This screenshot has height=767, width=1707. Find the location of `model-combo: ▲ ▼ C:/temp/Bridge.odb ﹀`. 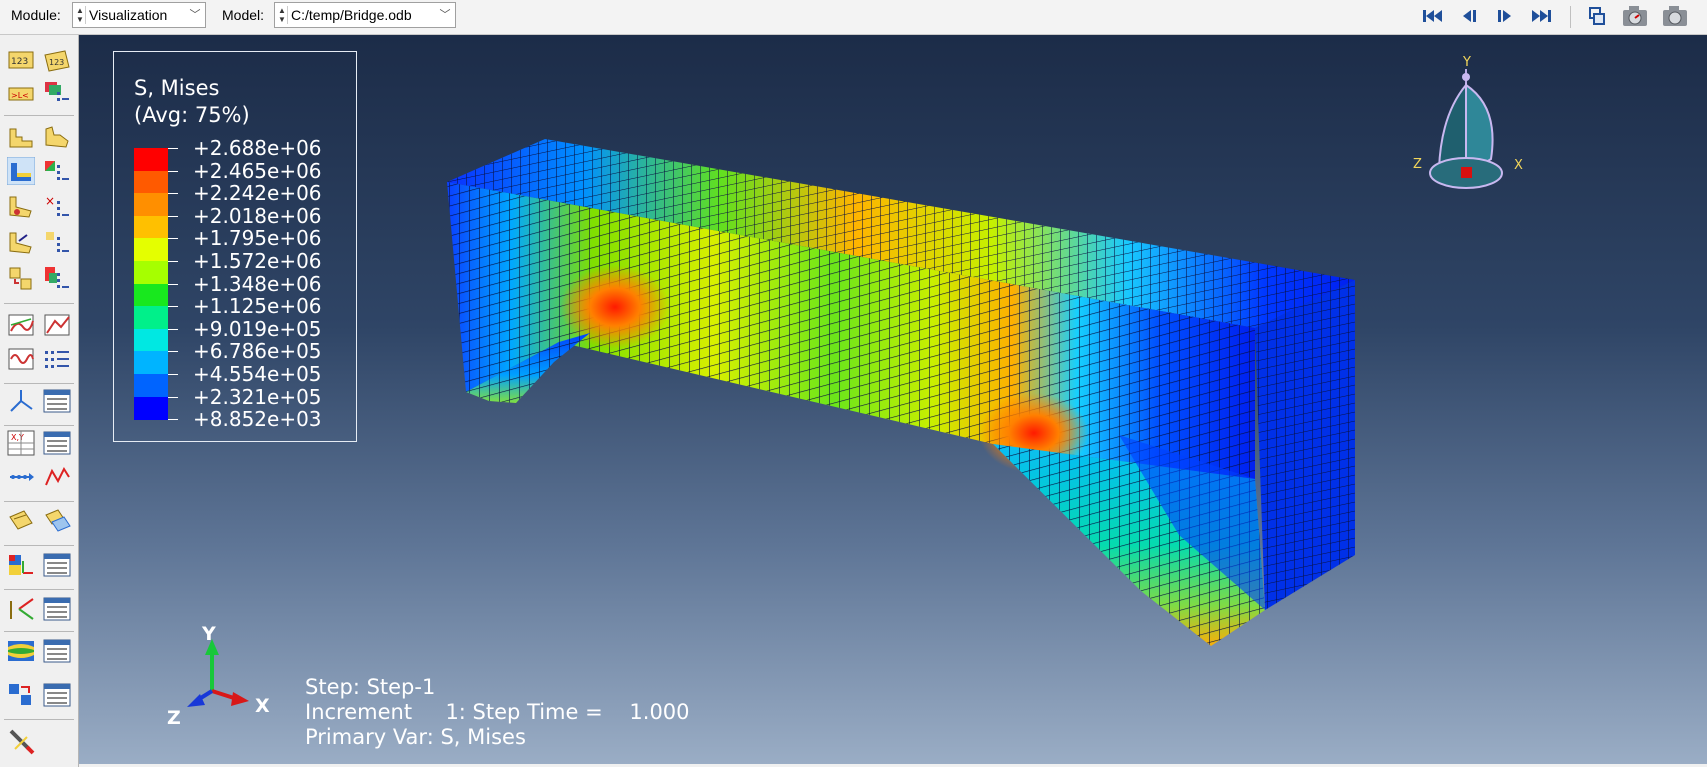

model-combo: ▲ ▼ C:/temp/Bridge.odb ﹀ is located at coordinates (365, 15).